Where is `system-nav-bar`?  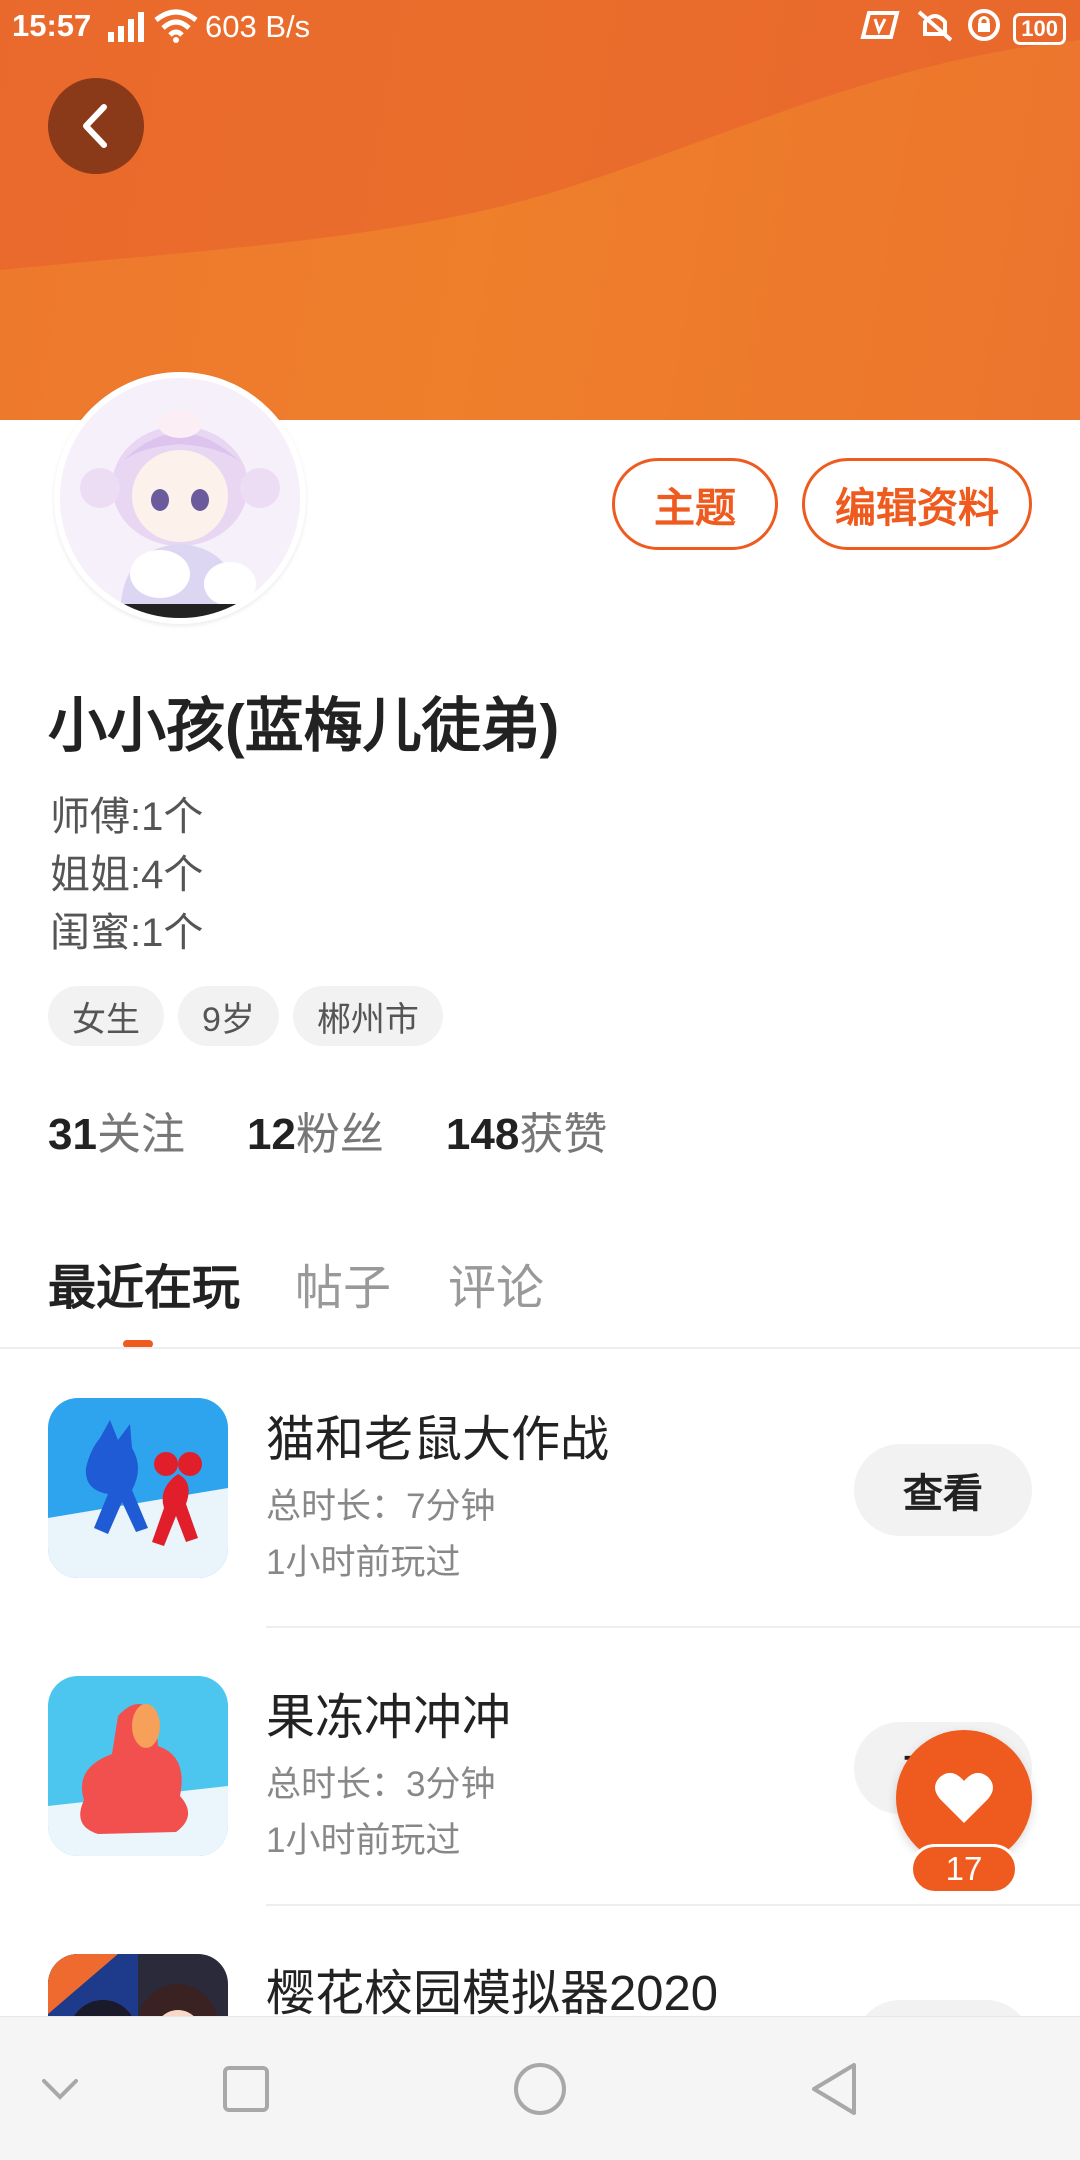 system-nav-bar is located at coordinates (540, 2088).